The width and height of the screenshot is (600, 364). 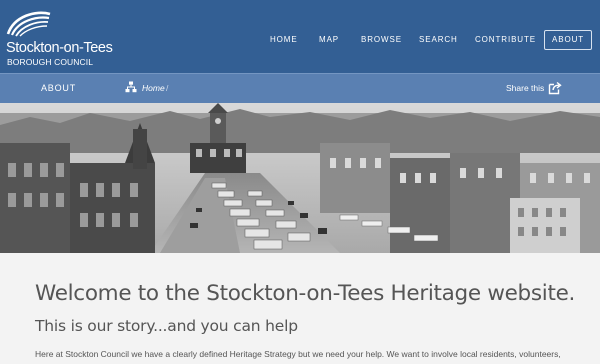 I want to click on nav-browse: BROWSE, so click(x=381, y=40).